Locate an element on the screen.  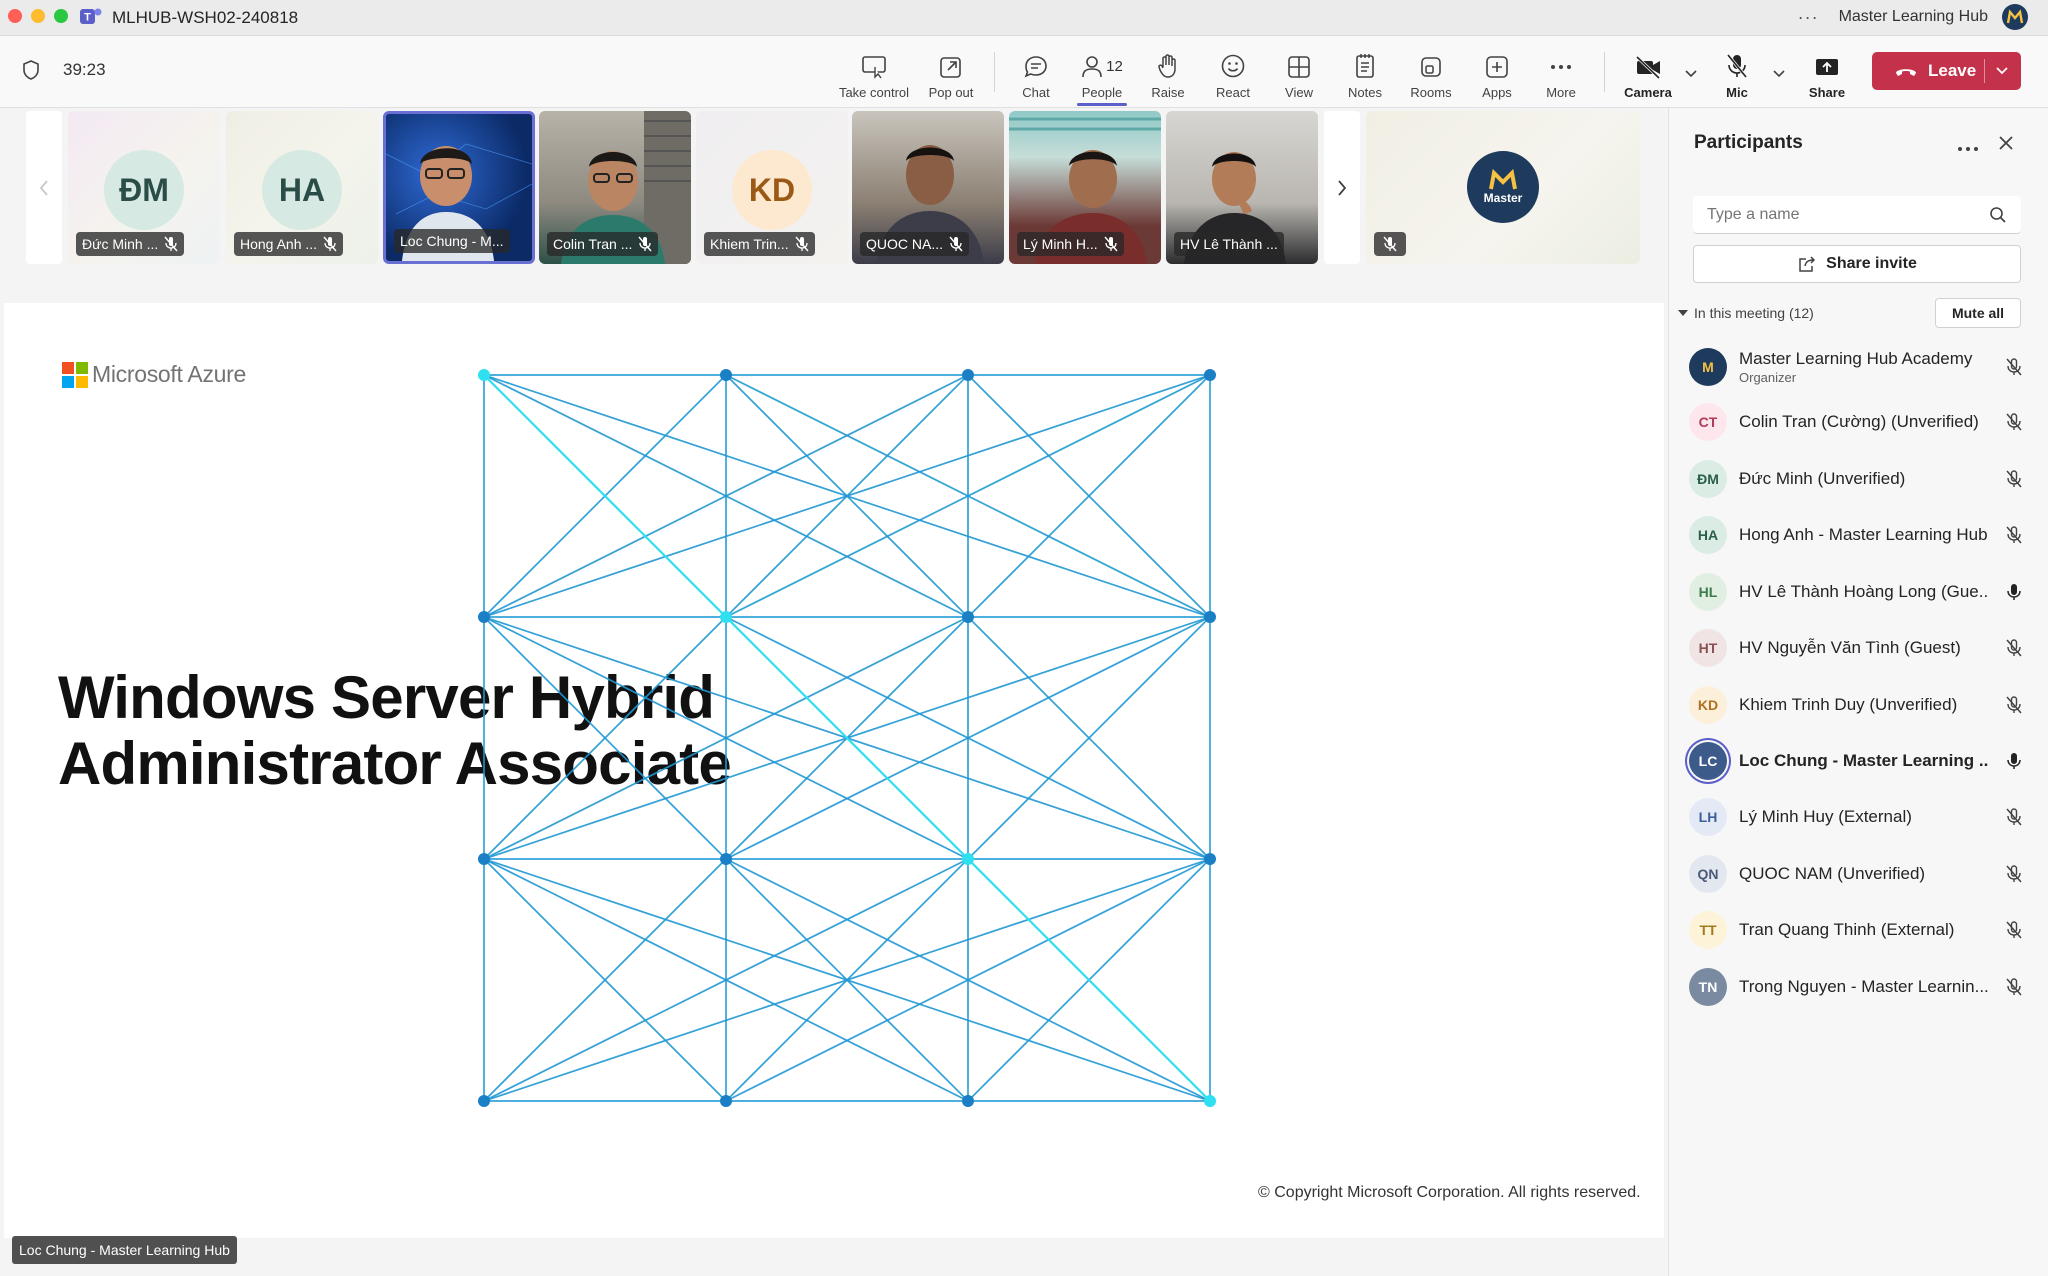
share-icon is located at coordinates (1827, 67).